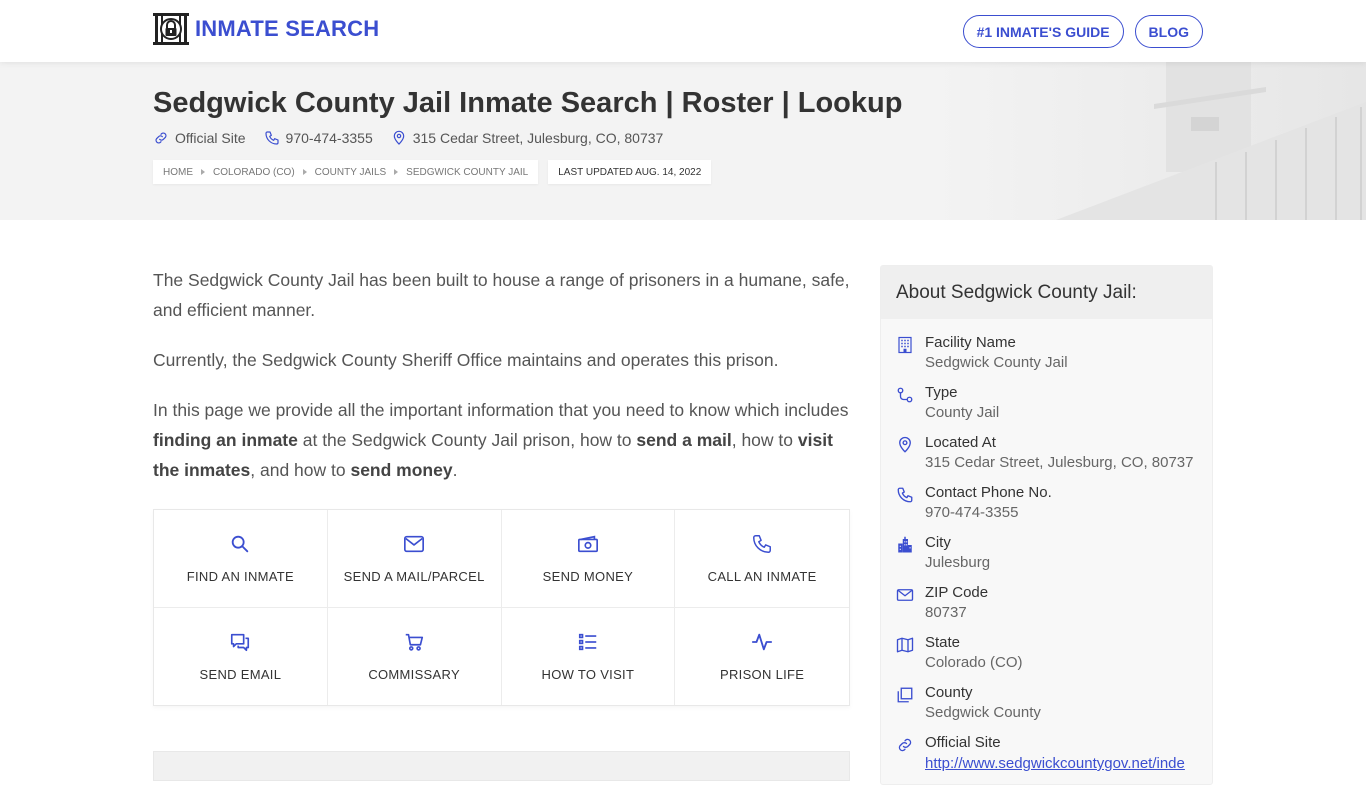 The height and width of the screenshot is (785, 1366). Describe the element at coordinates (587, 641) in the screenshot. I see `list-icon` at that location.